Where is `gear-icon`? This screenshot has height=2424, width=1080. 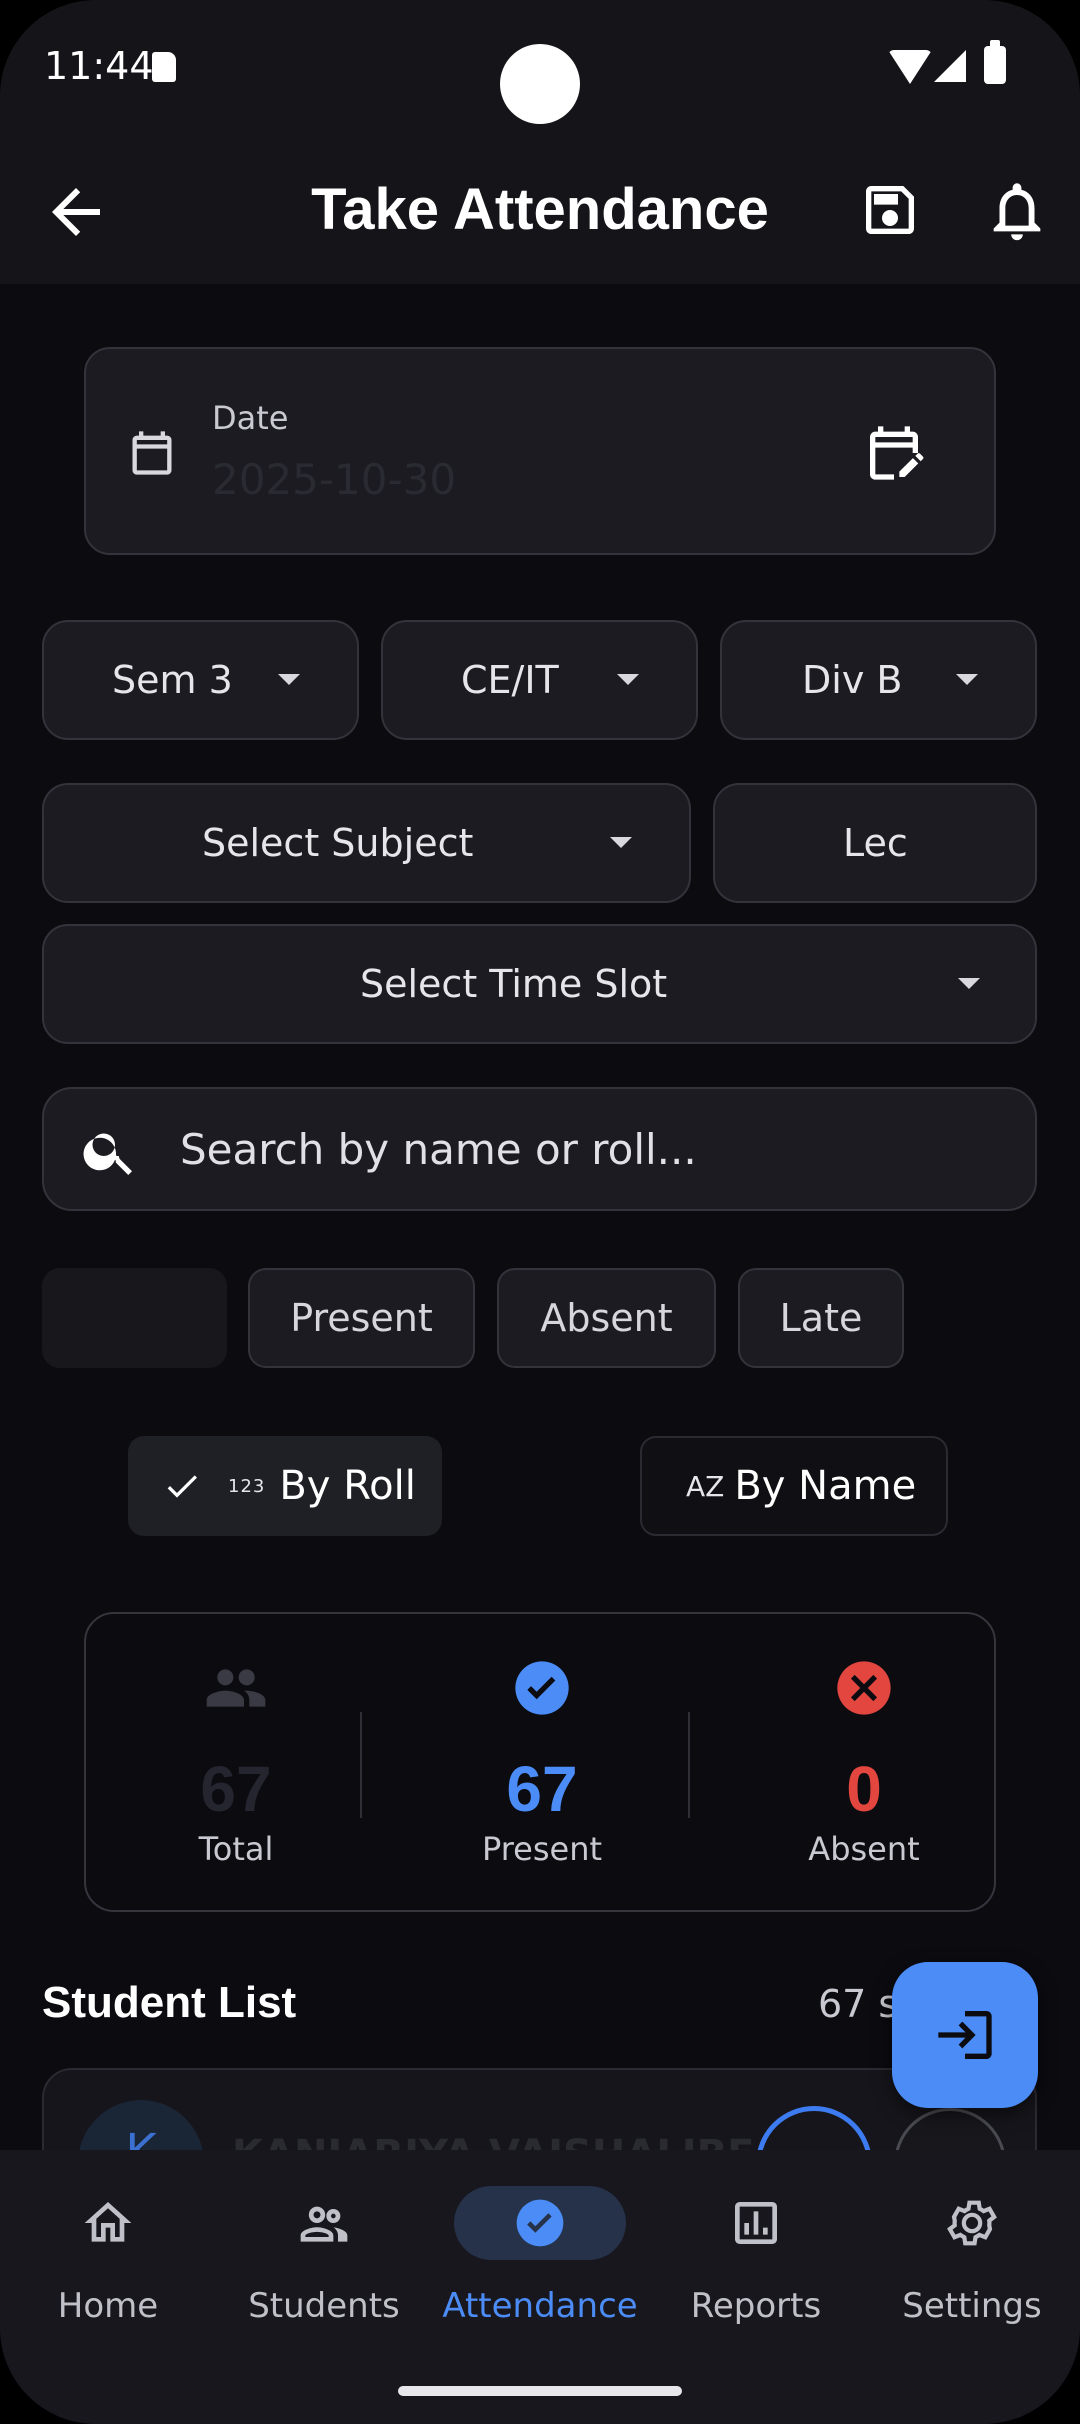
gear-icon is located at coordinates (972, 2223).